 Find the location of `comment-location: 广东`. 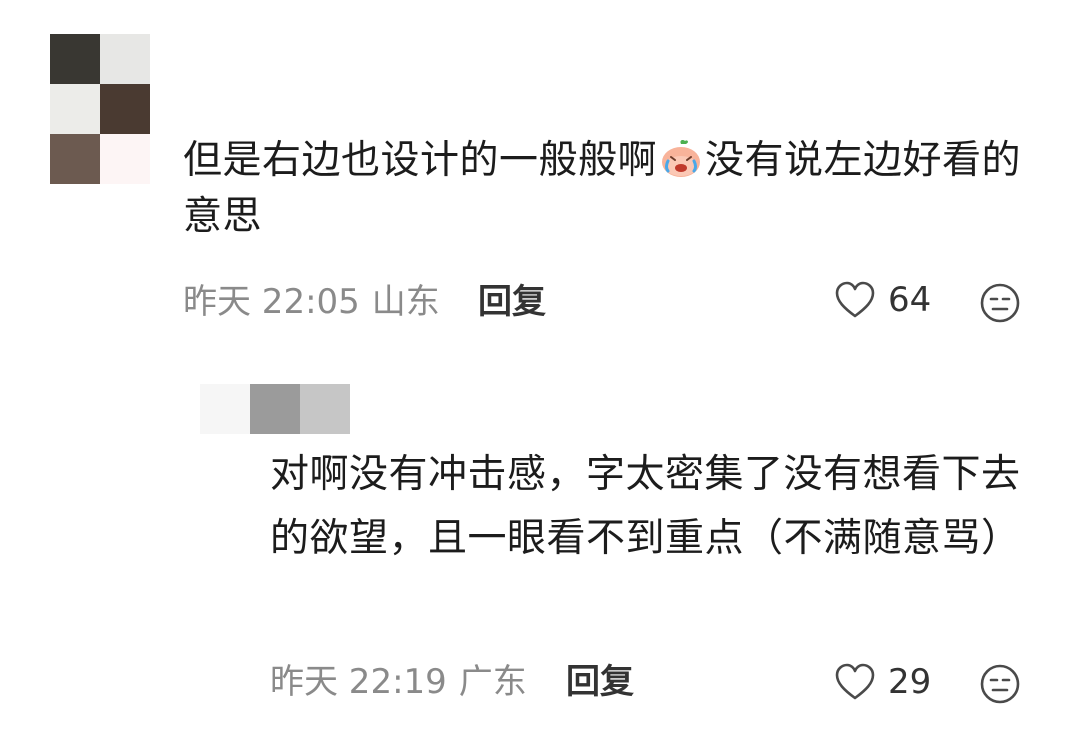

comment-location: 广东 is located at coordinates (492, 682).